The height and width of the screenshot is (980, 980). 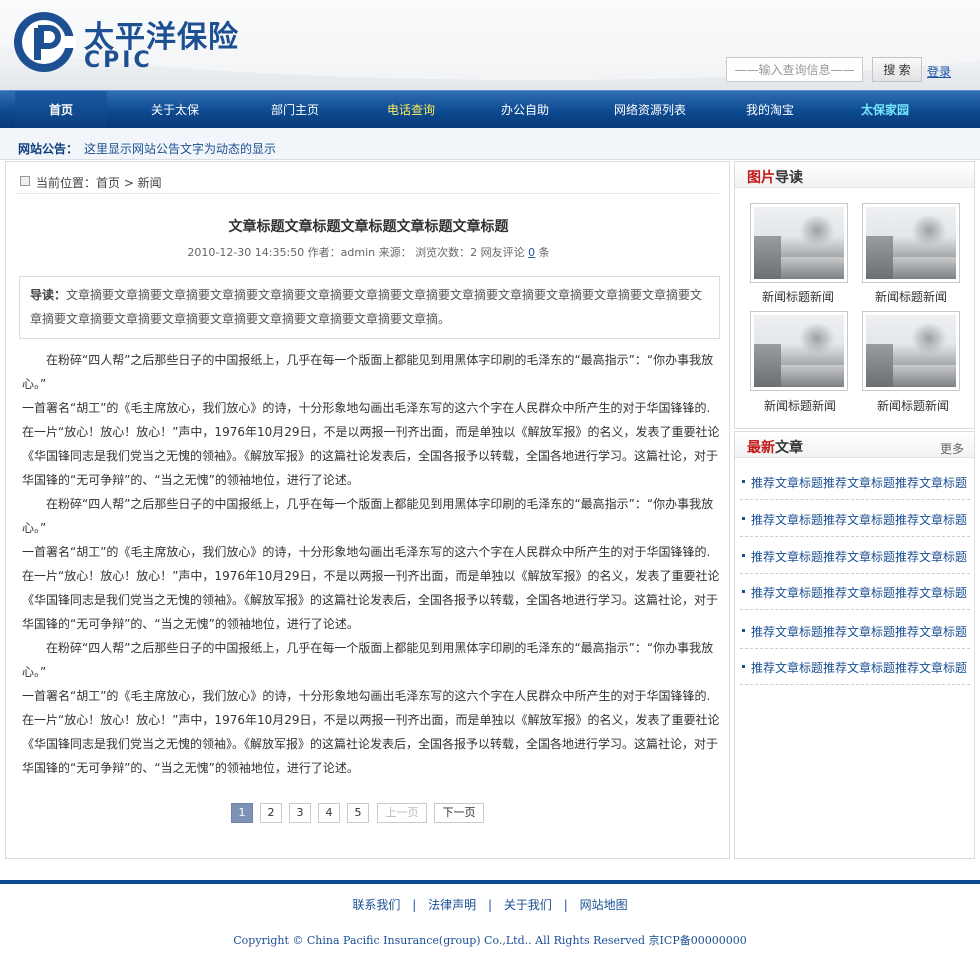 I want to click on picture-guide-panel: 图片导读 新闻标题新闻 新闻标题新闻 新闻标题新闻 新闻标题新闻, so click(x=854, y=295).